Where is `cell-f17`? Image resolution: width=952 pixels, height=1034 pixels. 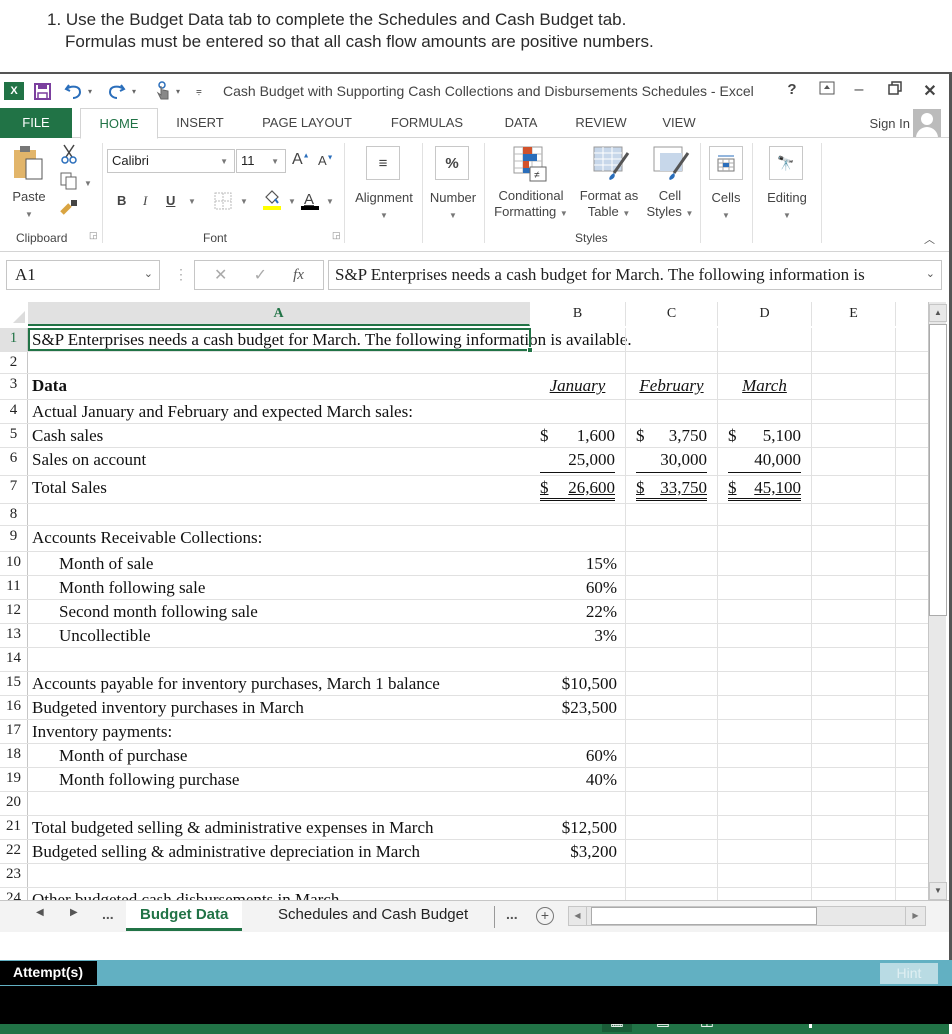 cell-f17 is located at coordinates (912, 731).